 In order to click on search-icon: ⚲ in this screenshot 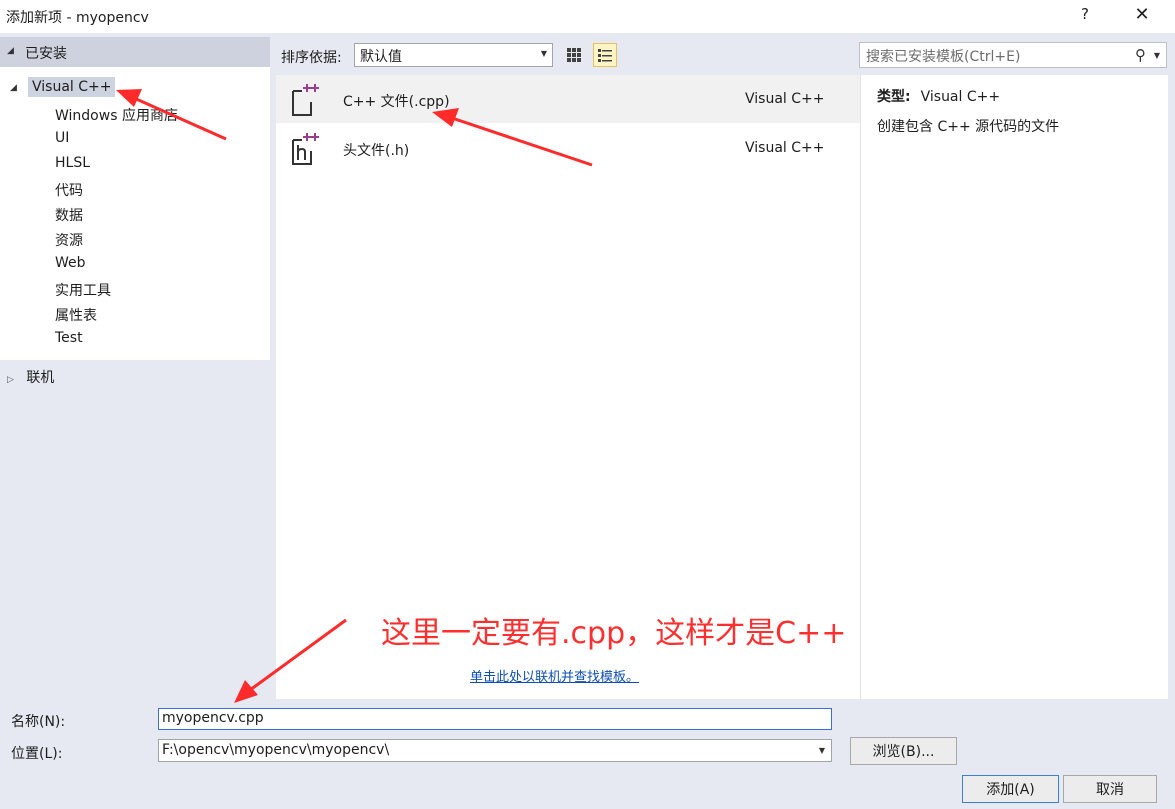, I will do `click(1140, 55)`.